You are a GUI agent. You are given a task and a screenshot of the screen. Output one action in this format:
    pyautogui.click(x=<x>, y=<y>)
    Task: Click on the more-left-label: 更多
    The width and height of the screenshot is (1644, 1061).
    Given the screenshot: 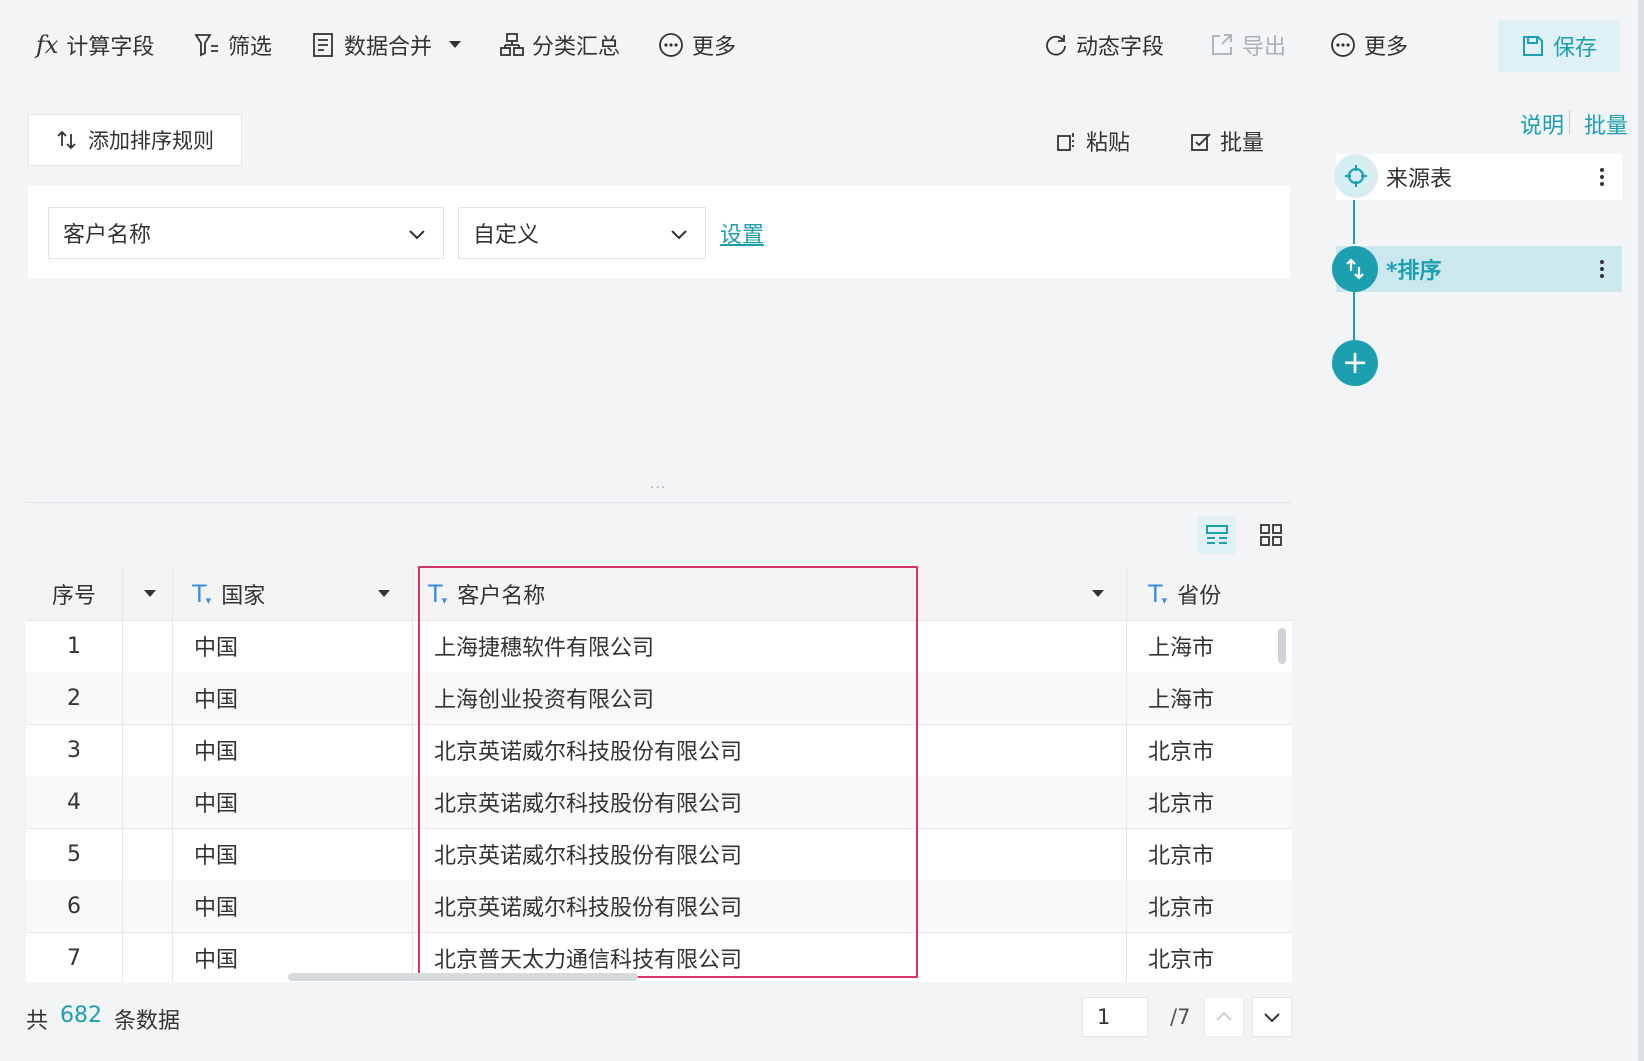 What is the action you would take?
    pyautogui.click(x=714, y=47)
    